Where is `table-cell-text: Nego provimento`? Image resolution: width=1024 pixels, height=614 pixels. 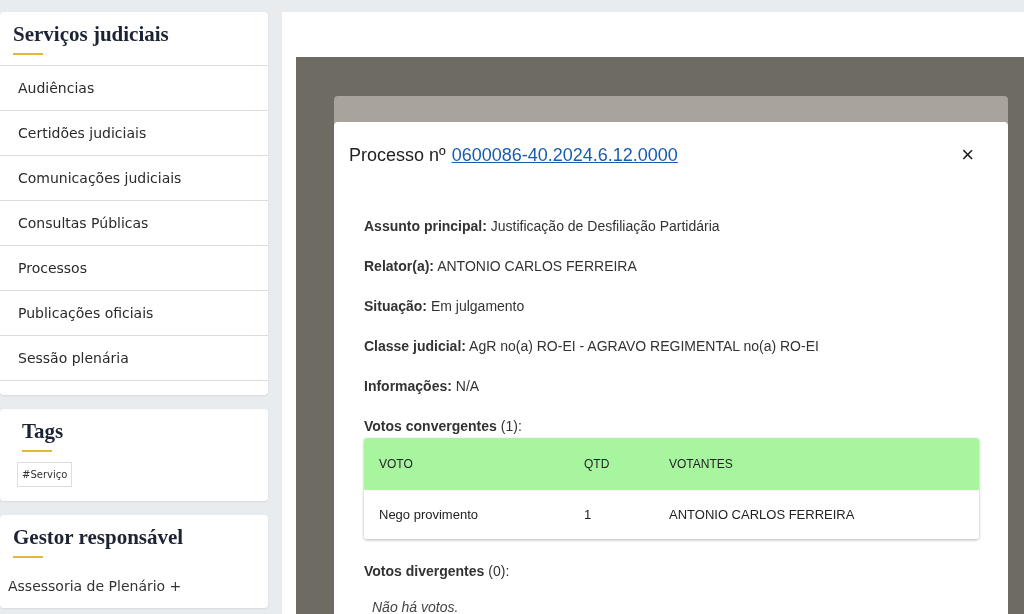 table-cell-text: Nego provimento is located at coordinates (429, 514).